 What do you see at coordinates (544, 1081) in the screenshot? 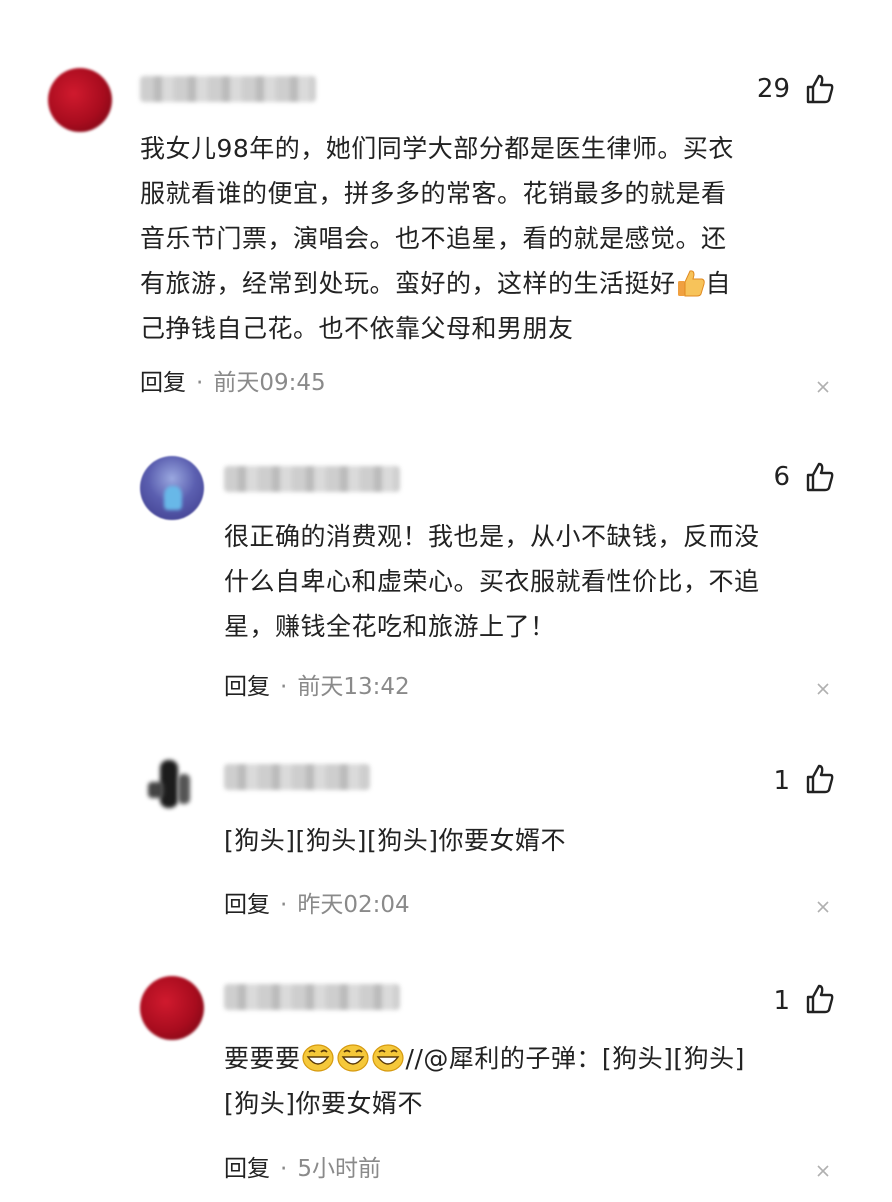
I see `comment-text: 要要要 //@犀利的子弹：[狗头][狗头] [狗头]你要女婿不` at bounding box center [544, 1081].